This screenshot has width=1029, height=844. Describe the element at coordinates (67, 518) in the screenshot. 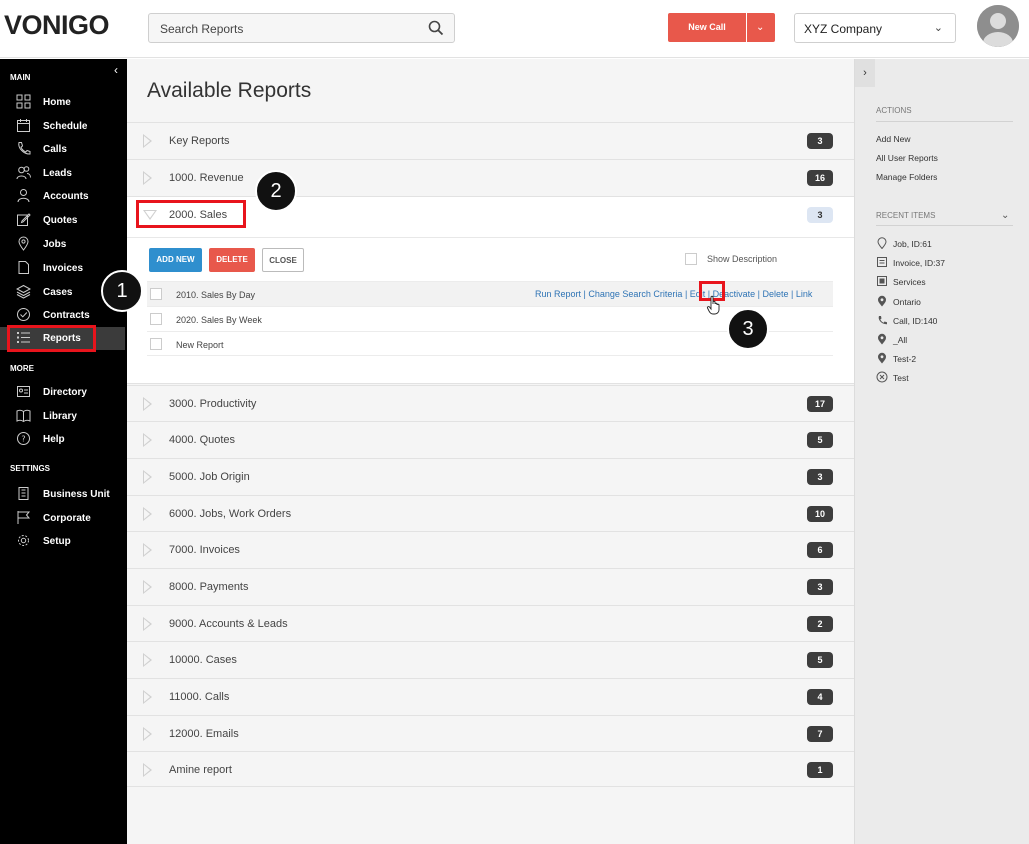

I see `sidebar-item-label: Corporate` at that location.